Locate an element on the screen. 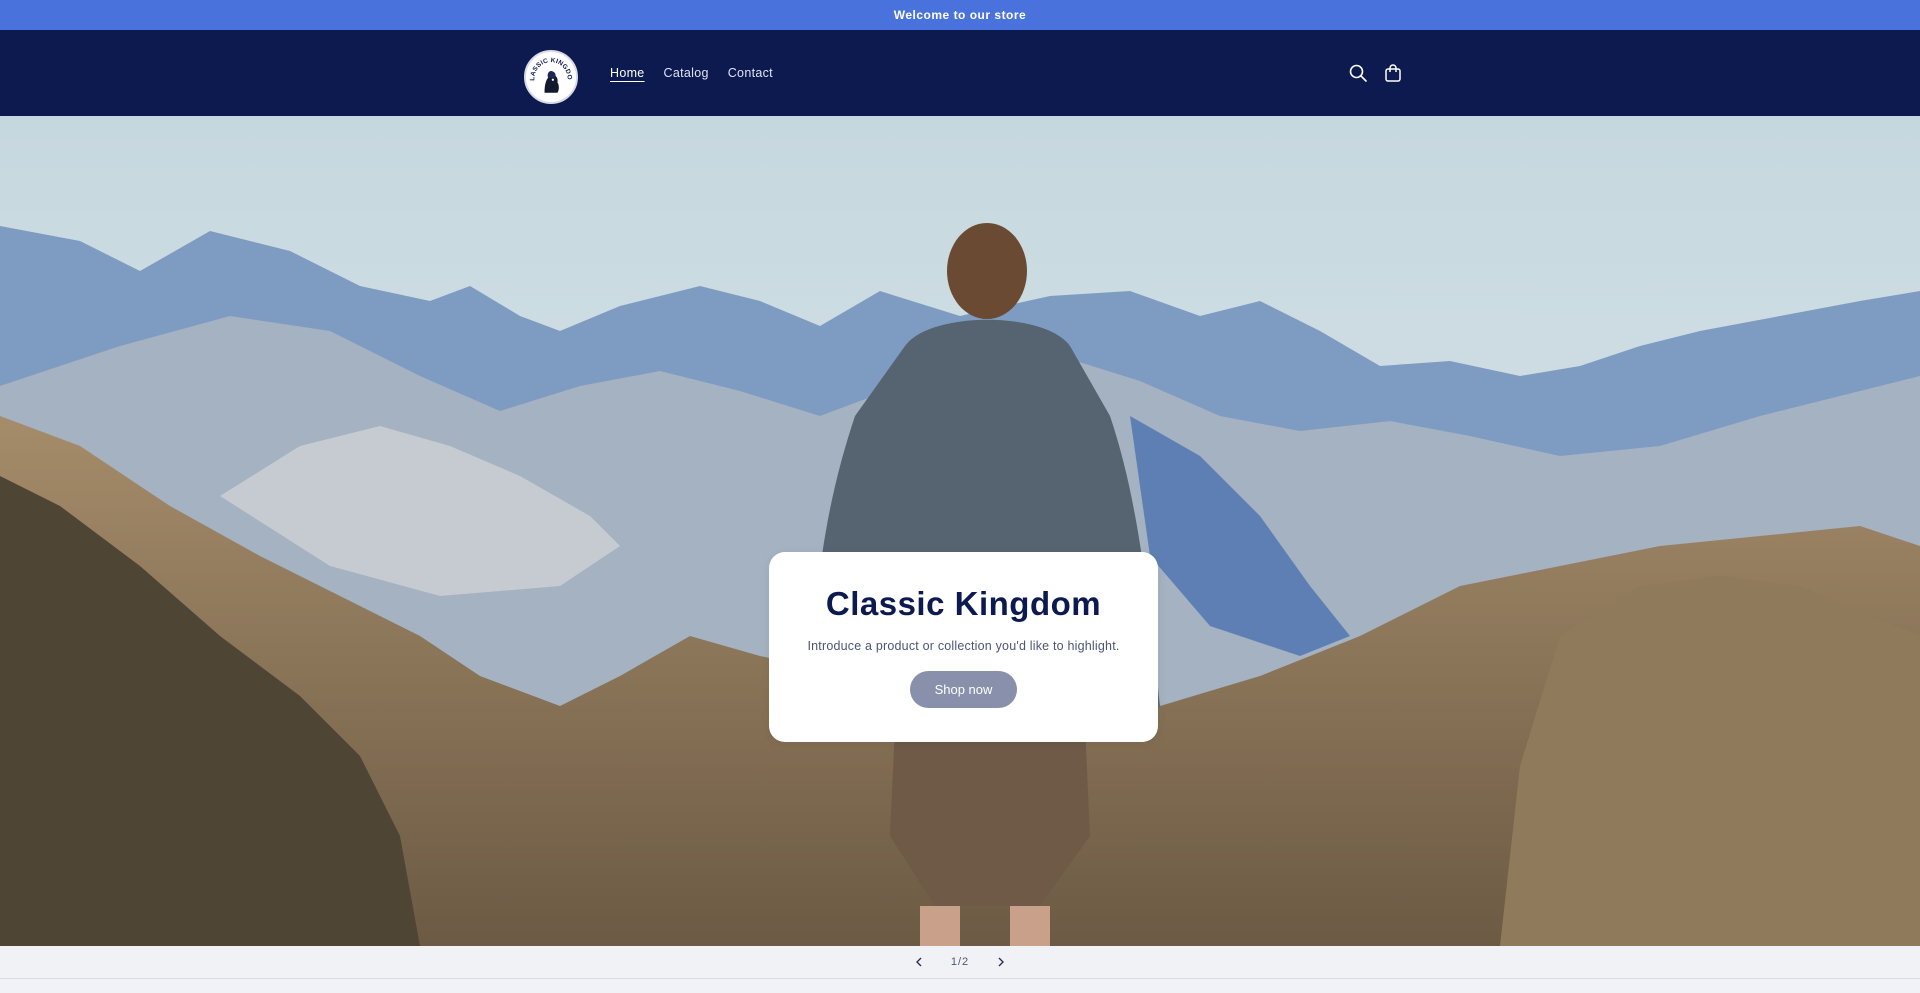 This screenshot has height=993, width=1920. announcement-bar: Welcome to our store is located at coordinates (960, 15).